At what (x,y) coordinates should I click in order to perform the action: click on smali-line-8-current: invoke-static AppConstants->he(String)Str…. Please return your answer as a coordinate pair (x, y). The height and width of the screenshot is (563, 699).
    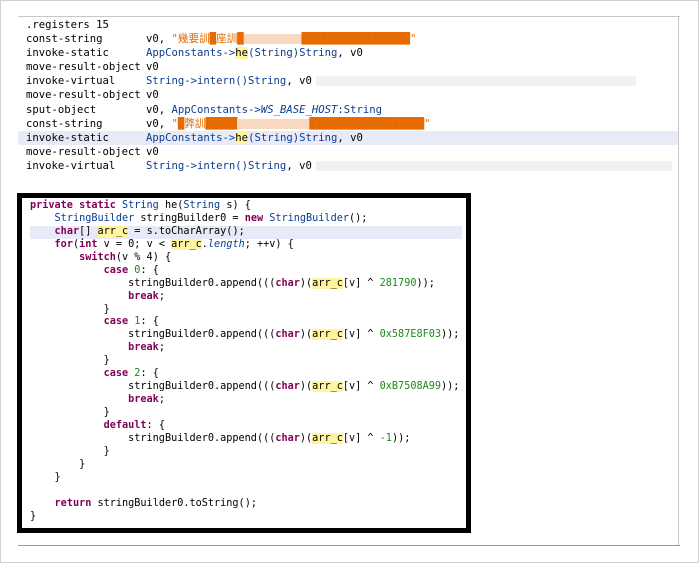
    Looking at the image, I should click on (348, 137).